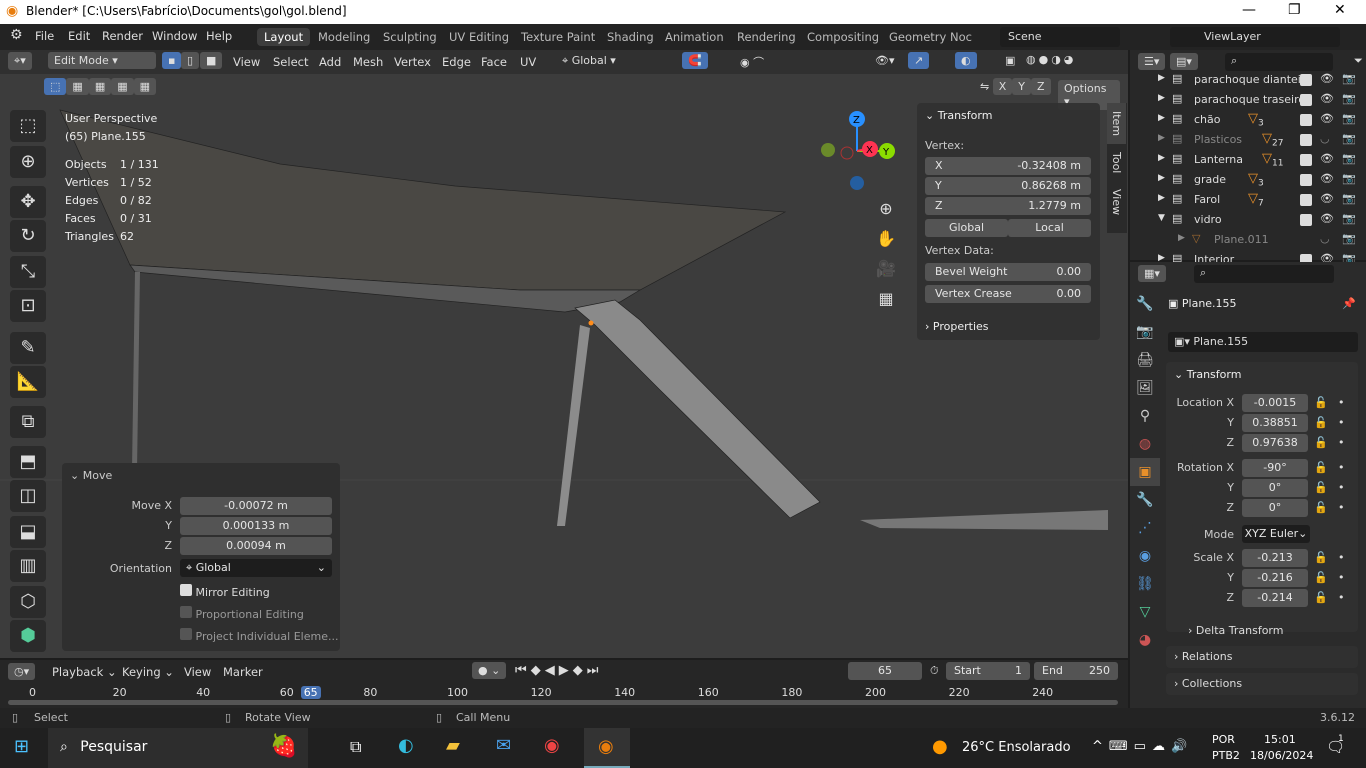  Describe the element at coordinates (1145, 332) in the screenshot. I see `render-tab-icon: 📷` at that location.